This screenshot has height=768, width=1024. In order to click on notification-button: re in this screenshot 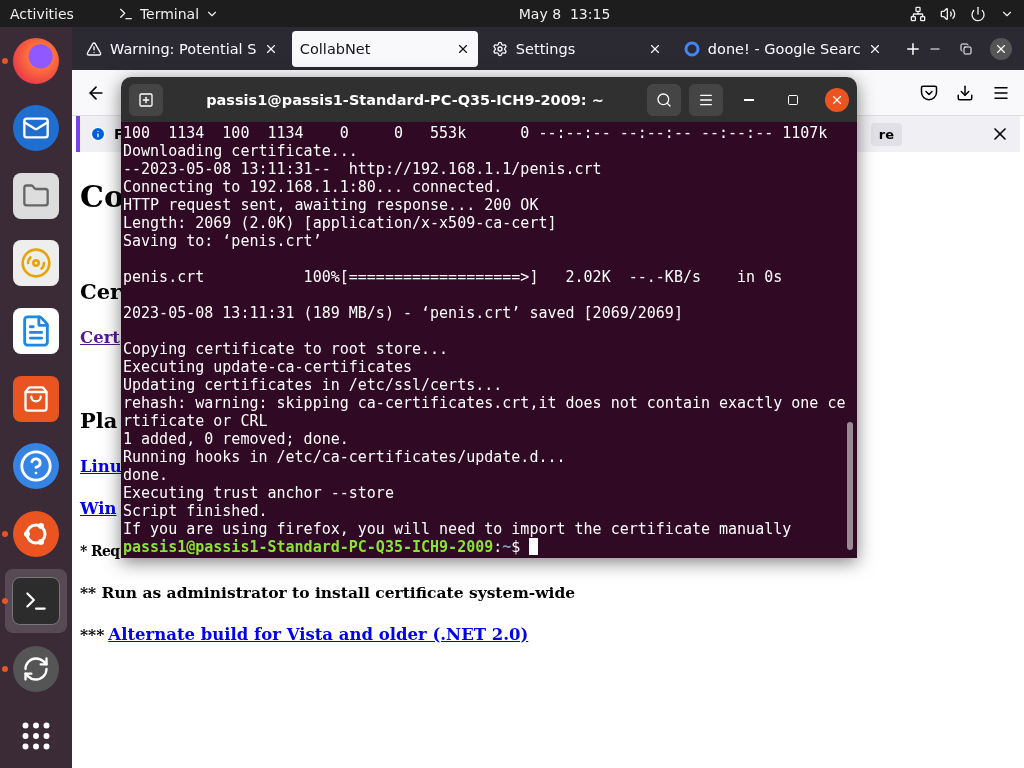, I will do `click(886, 134)`.